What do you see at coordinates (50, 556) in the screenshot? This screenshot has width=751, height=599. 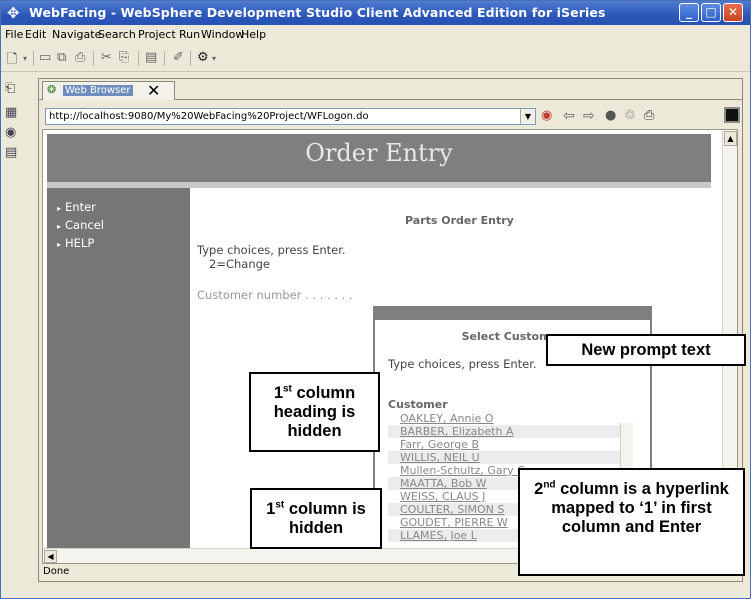 I see `scroll-left-icon: ◀` at bounding box center [50, 556].